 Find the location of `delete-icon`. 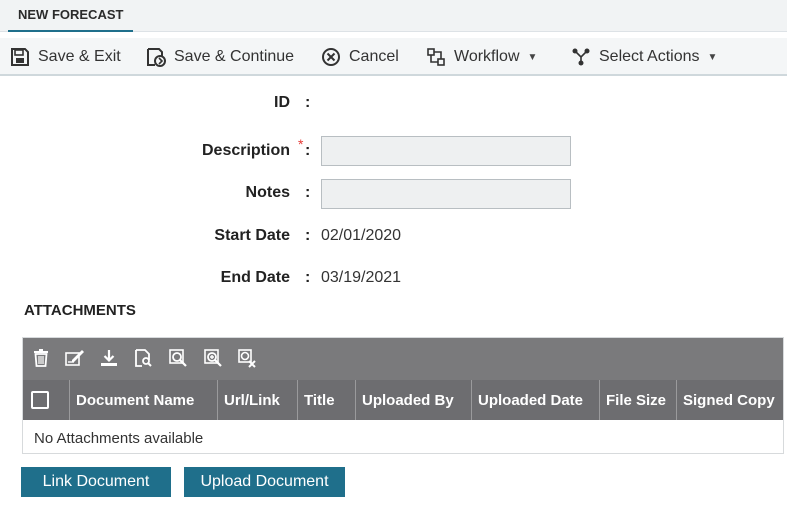

delete-icon is located at coordinates (41, 358).